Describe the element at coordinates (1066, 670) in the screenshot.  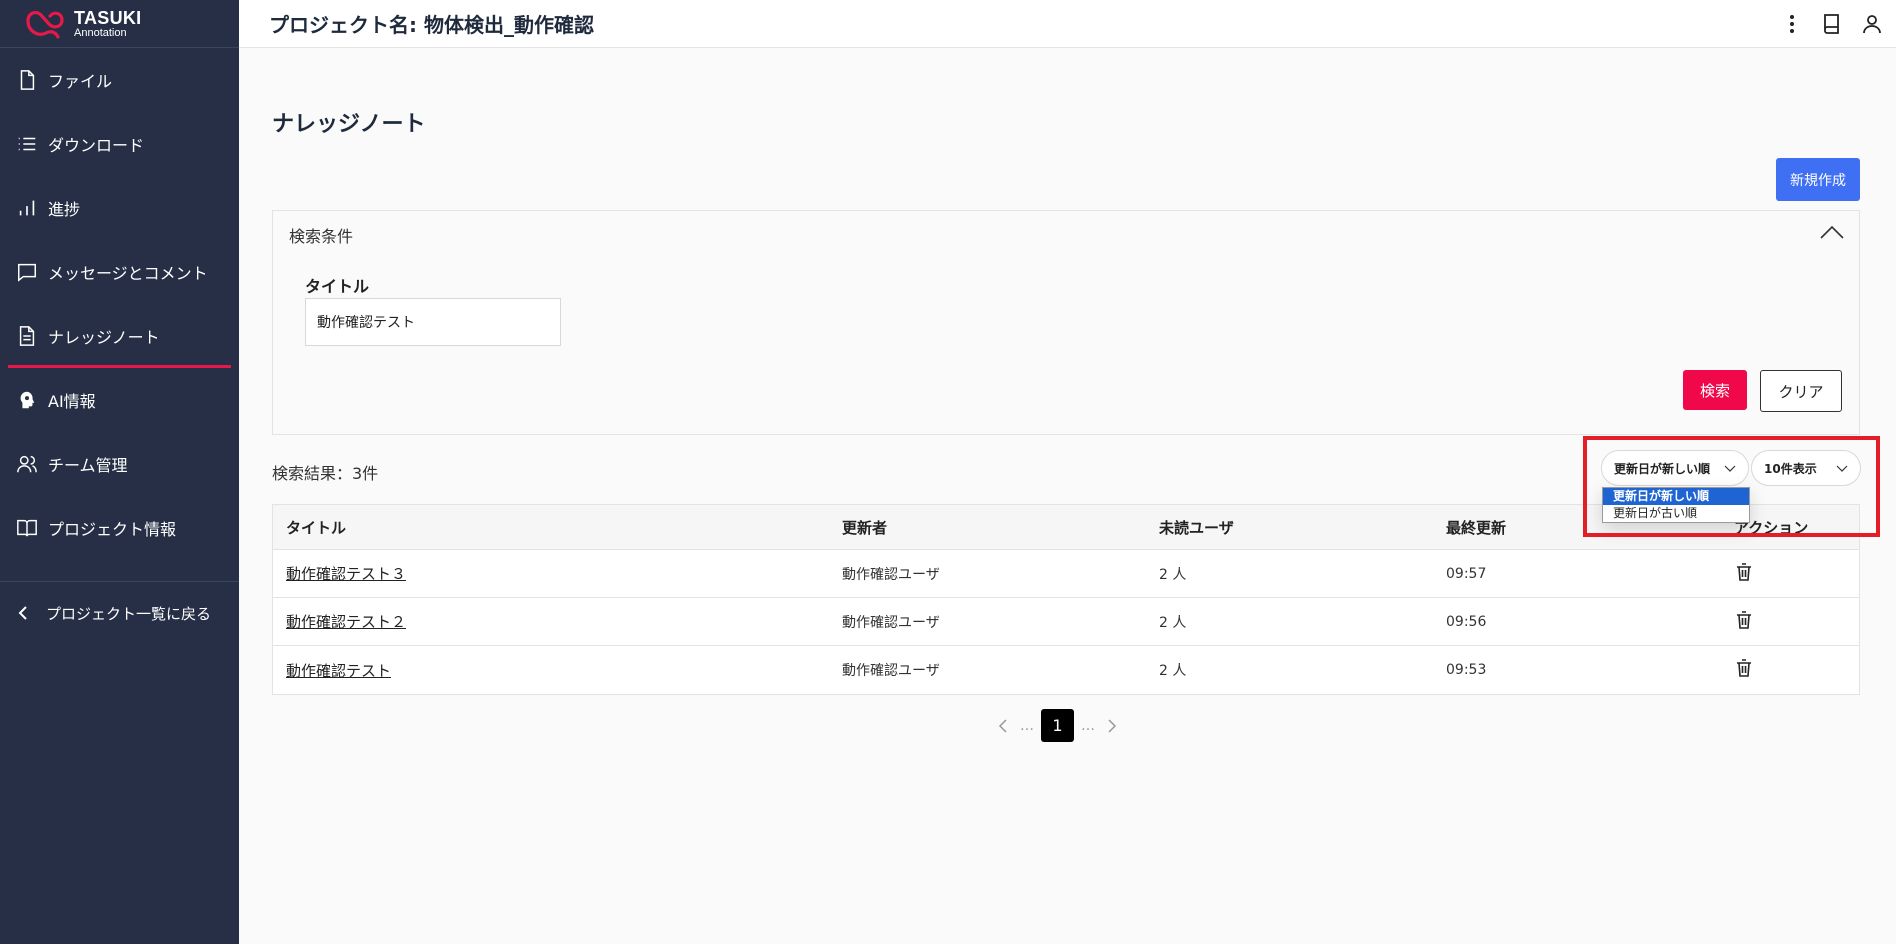
I see `table-row: 動作確認テスト 動作確認ユーザ 2 人 09:53` at that location.